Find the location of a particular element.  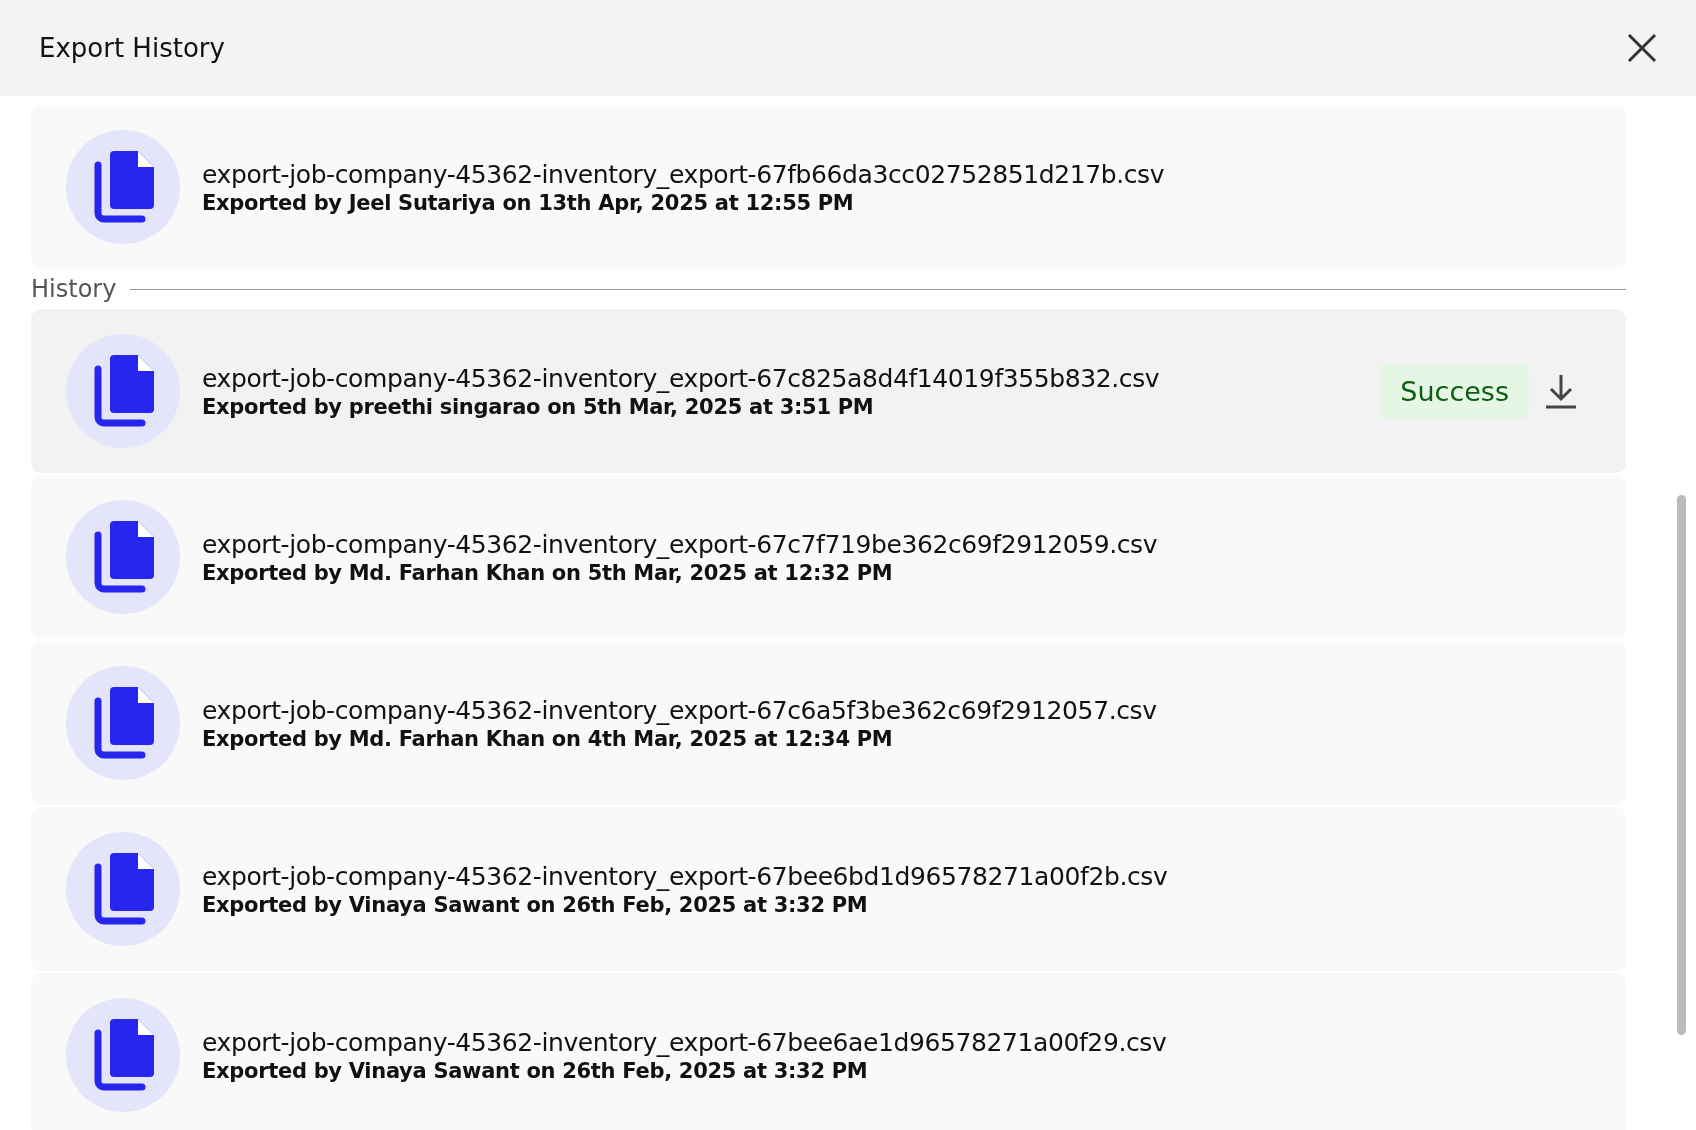

export-card: export-job-company-45362-inventory_export-67fb66da3cc02752851d217b.csv Exported by Jeel Sutariya on 13th Apr, 2025 at 12:55 PM is located at coordinates (828, 187).